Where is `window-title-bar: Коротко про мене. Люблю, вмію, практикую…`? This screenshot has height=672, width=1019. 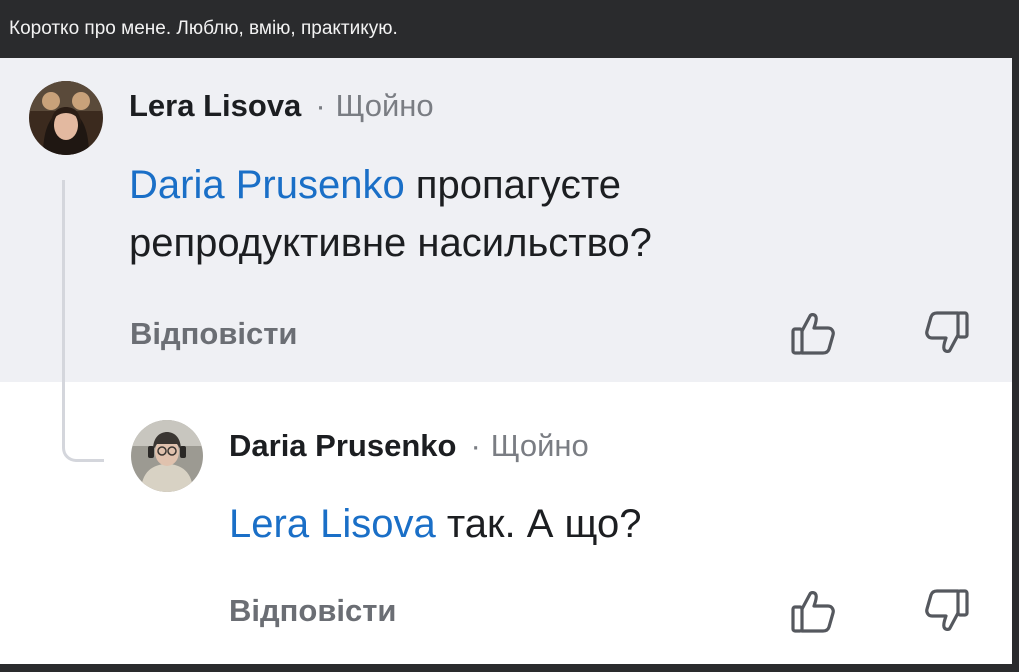
window-title-bar: Коротко про мене. Люблю, вмію, практикую… is located at coordinates (509, 29).